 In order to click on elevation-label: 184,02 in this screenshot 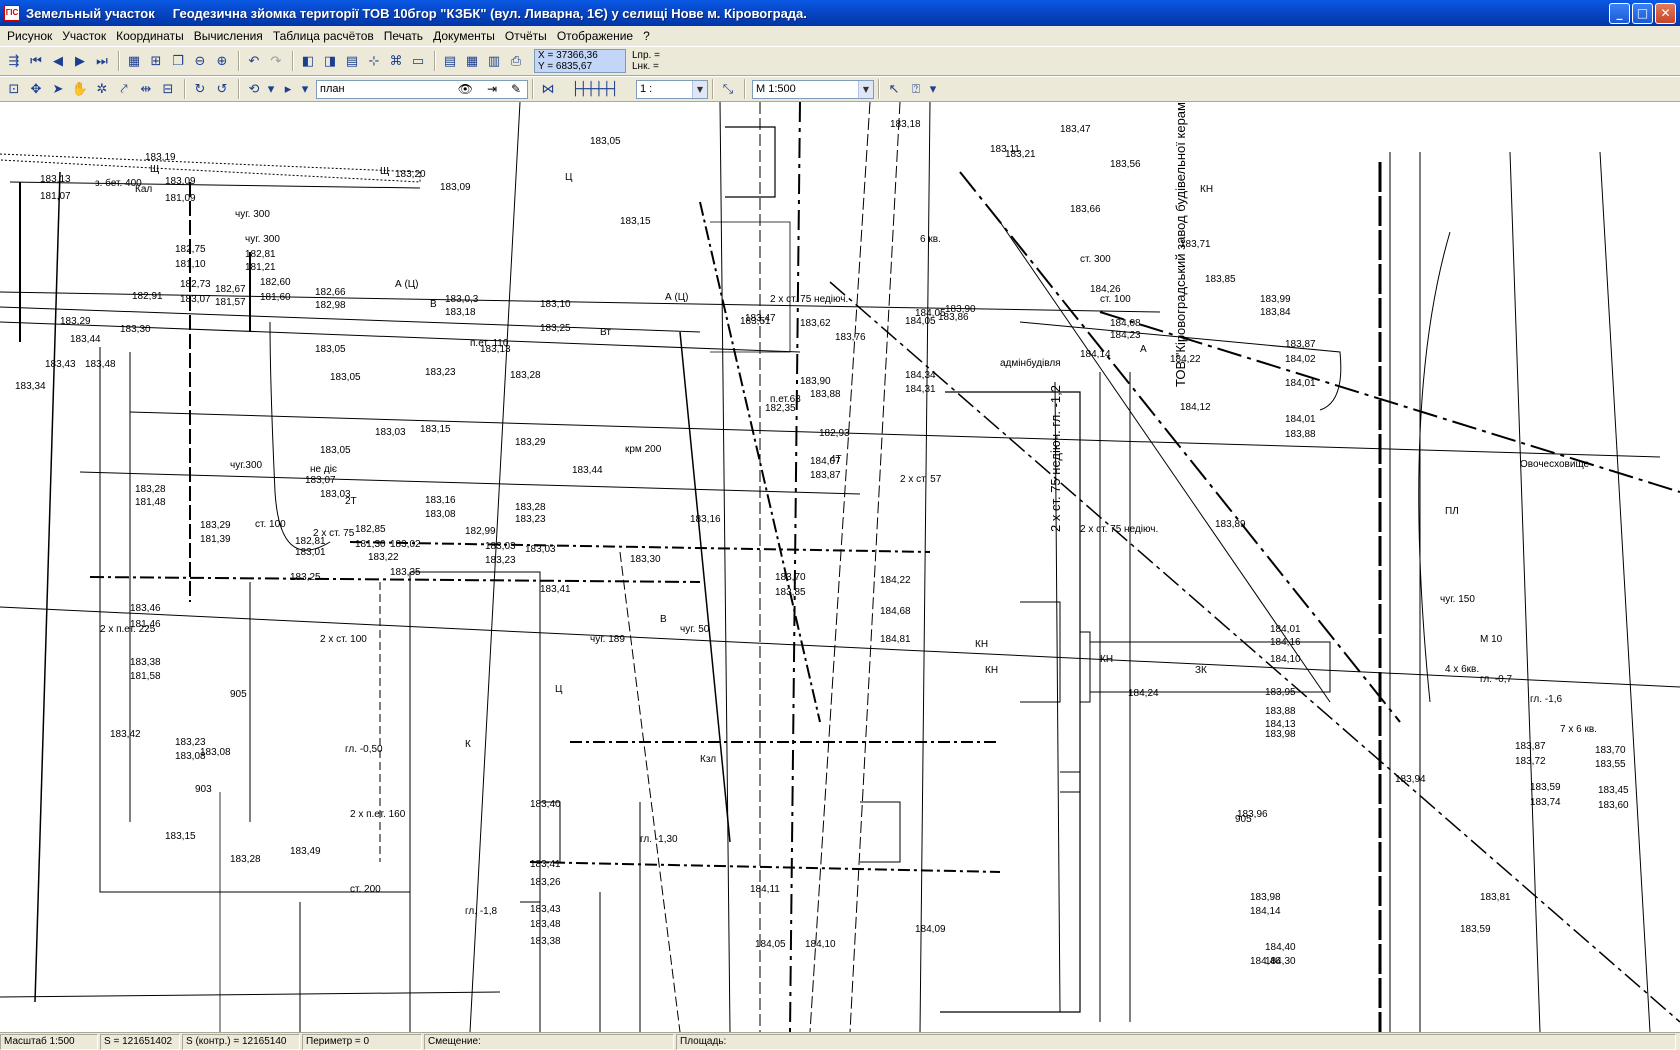, I will do `click(1300, 359)`.